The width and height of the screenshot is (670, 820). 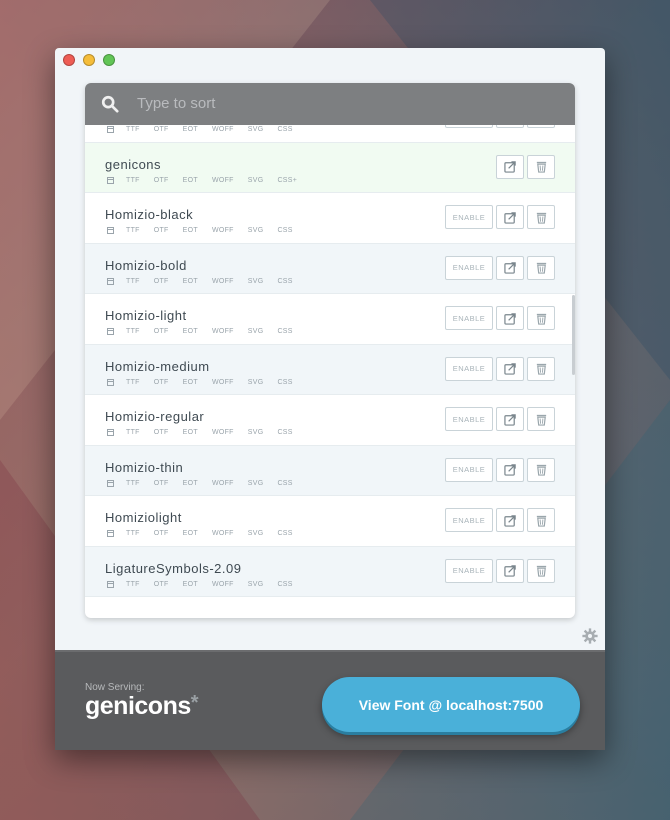 I want to click on font-row: Homizio-regular TTF OTF EOT WOFF SVG CSS ENABLE, so click(x=330, y=420).